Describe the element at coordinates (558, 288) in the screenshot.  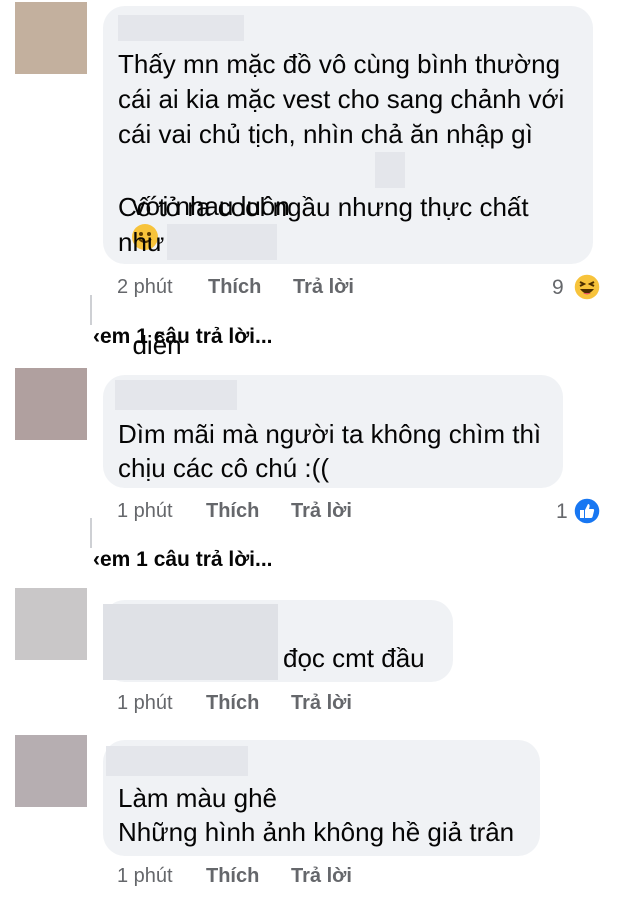
I see `reaction-count: 9` at that location.